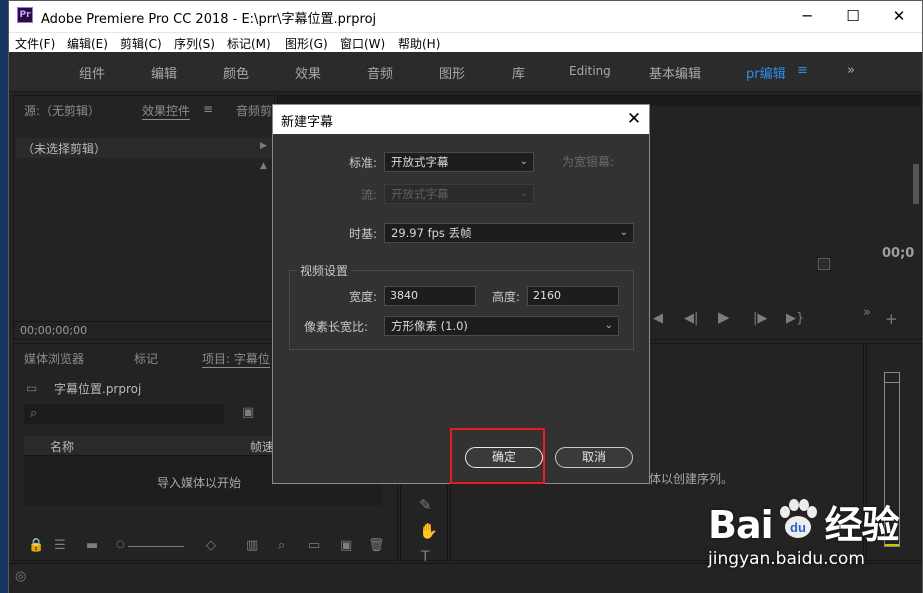 The width and height of the screenshot is (923, 593). I want to click on sort-icon: ◇, so click(211, 545).